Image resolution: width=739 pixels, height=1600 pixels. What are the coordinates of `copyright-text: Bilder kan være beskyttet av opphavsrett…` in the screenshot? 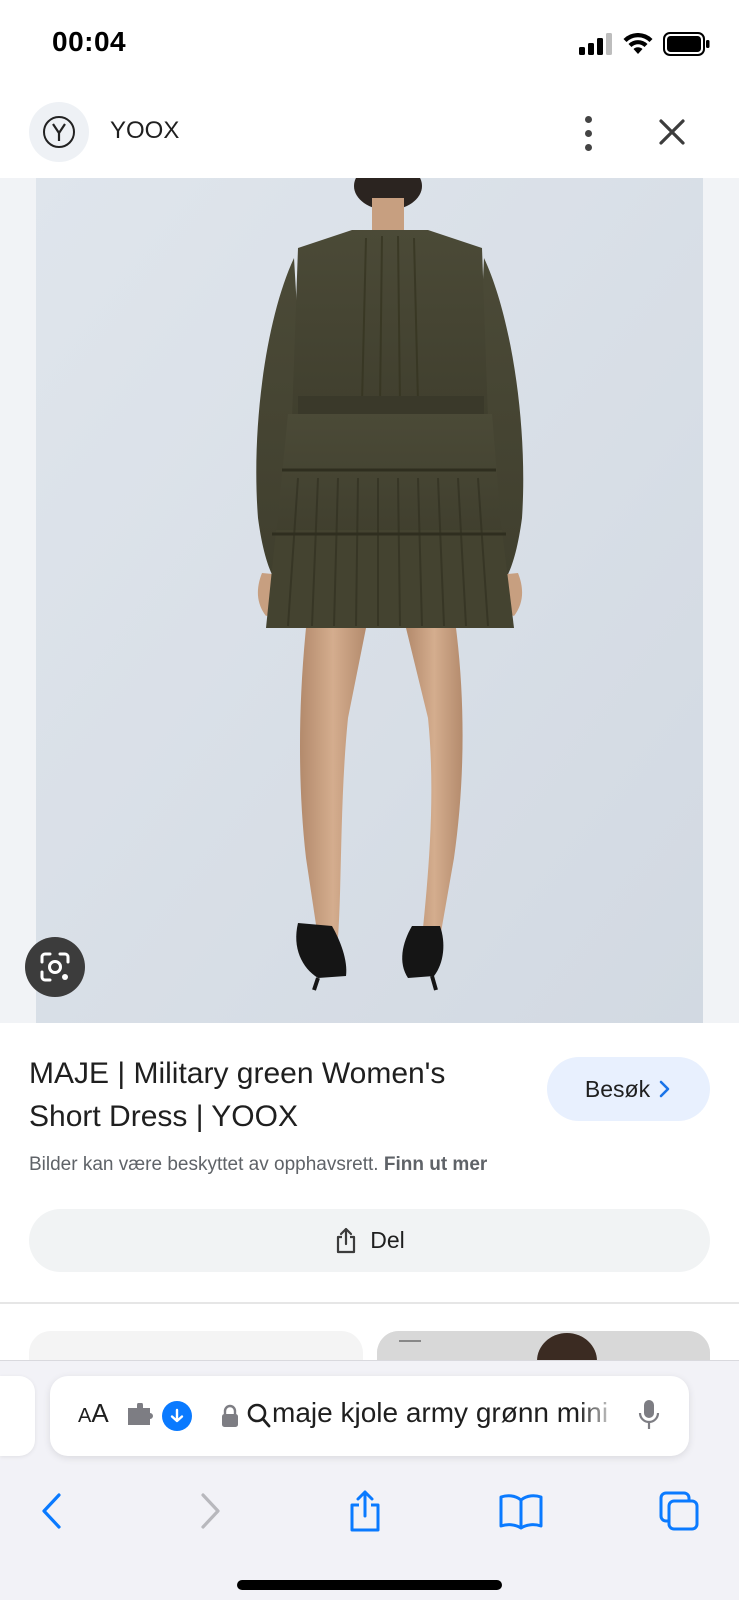 It's located at (204, 1164).